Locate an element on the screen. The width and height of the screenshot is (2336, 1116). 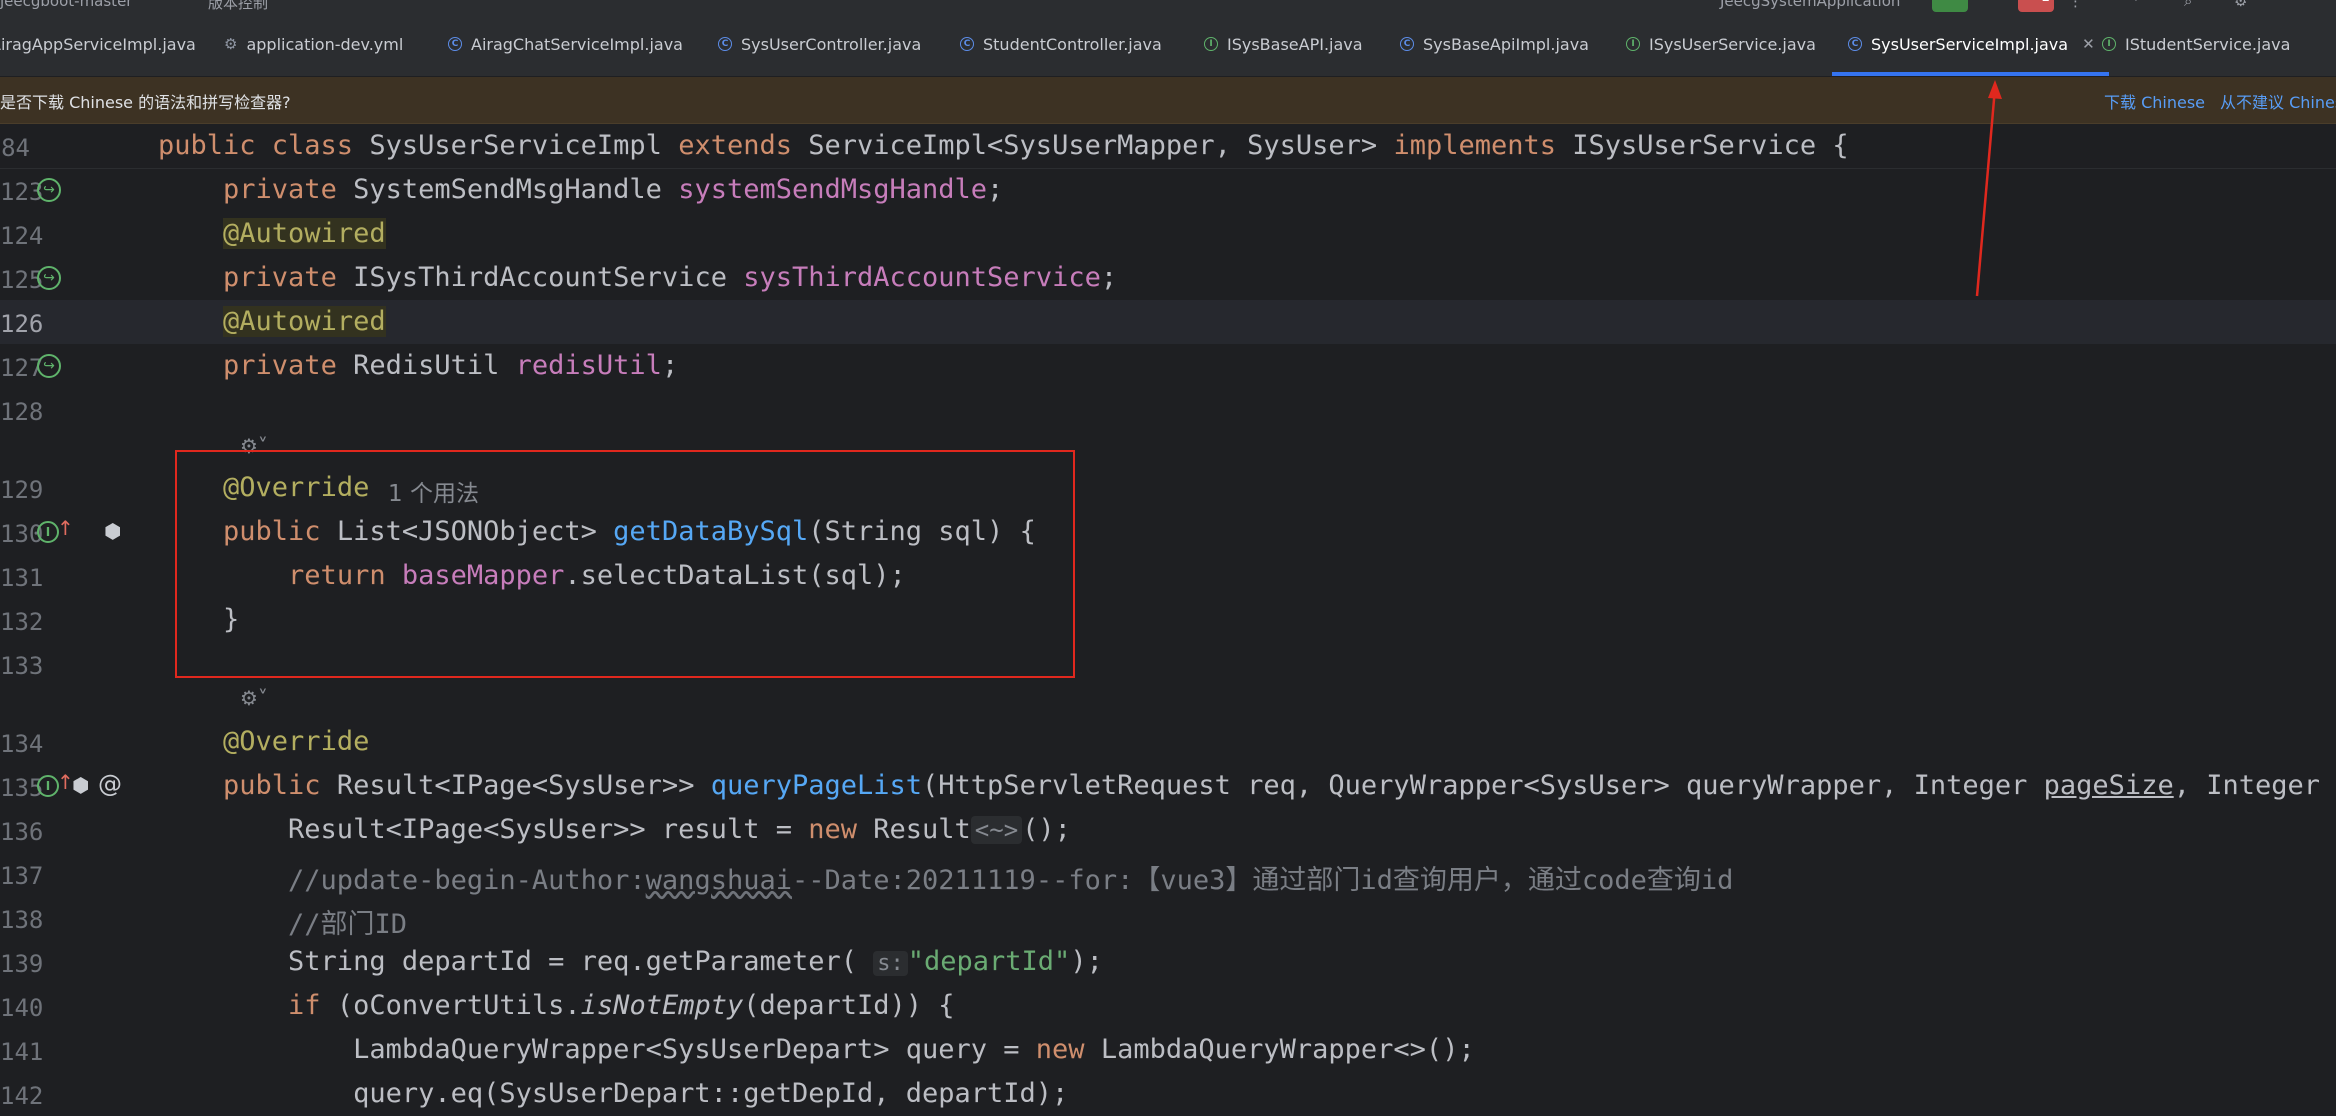
line-number: 138 is located at coordinates (22, 920).